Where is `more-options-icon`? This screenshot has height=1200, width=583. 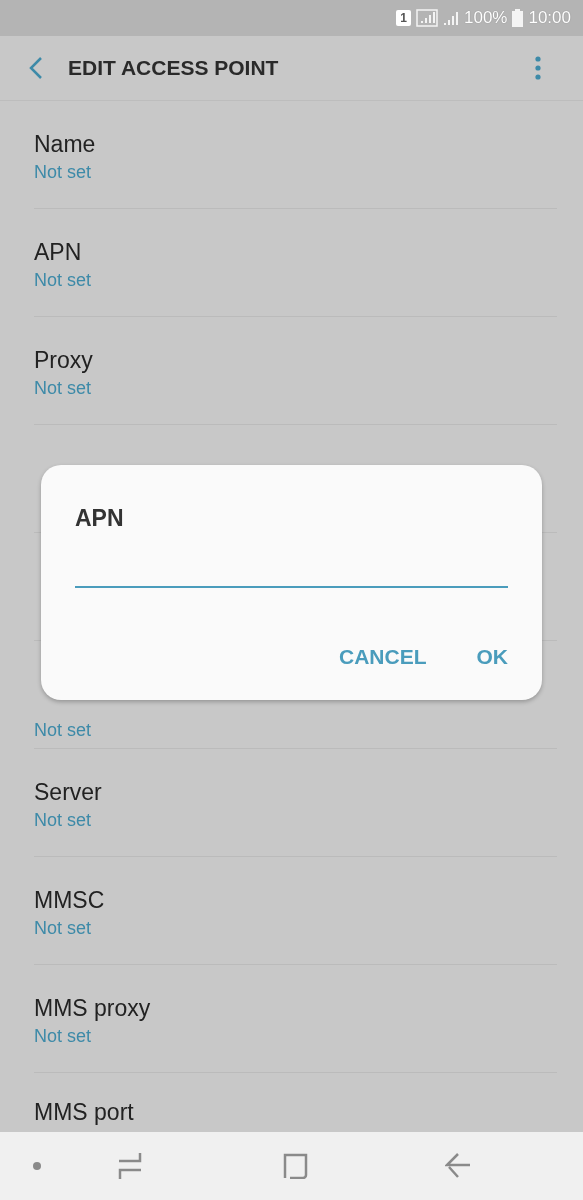
more-options-icon is located at coordinates (538, 68).